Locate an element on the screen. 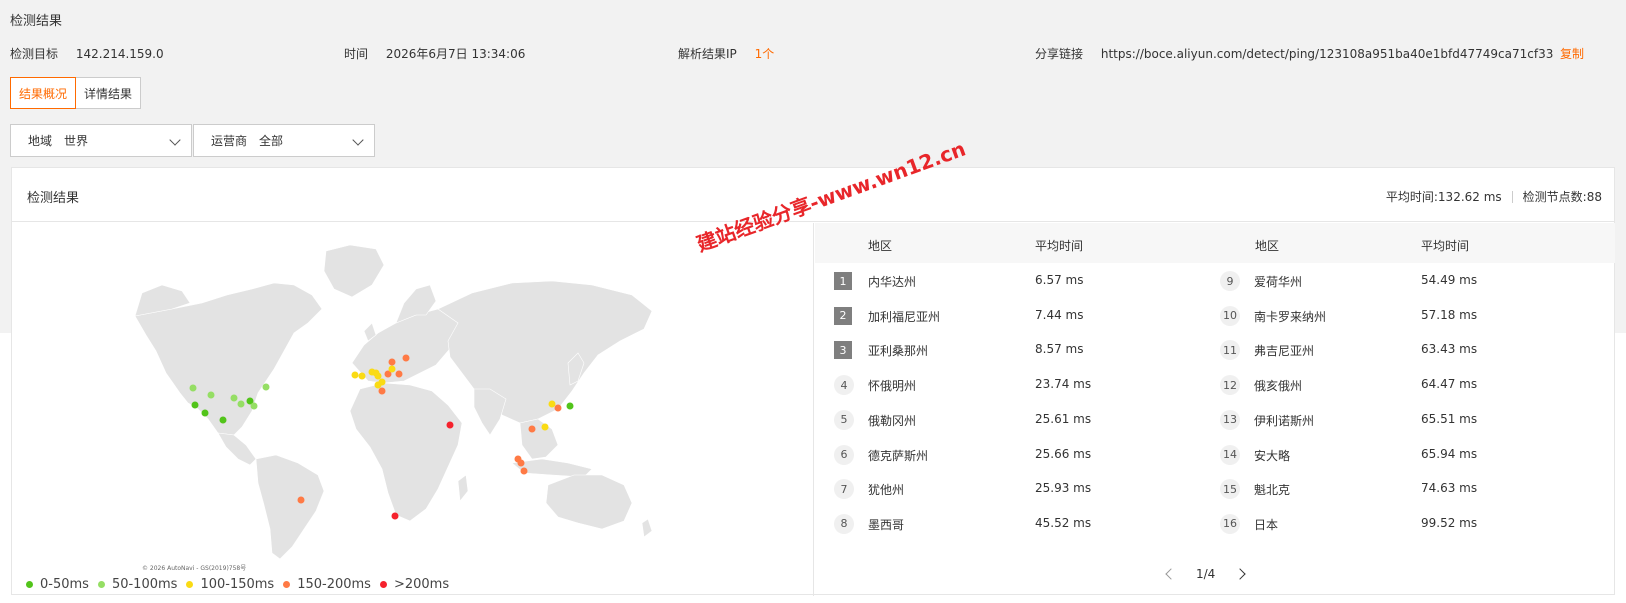 This screenshot has height=603, width=1626. avg-time-stat: 平均时间:132.62 ms is located at coordinates (1443, 197).